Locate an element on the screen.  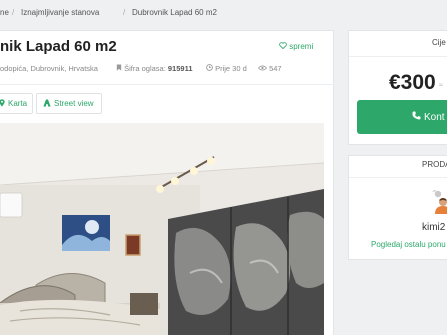
eye-icon is located at coordinates (263, 68).